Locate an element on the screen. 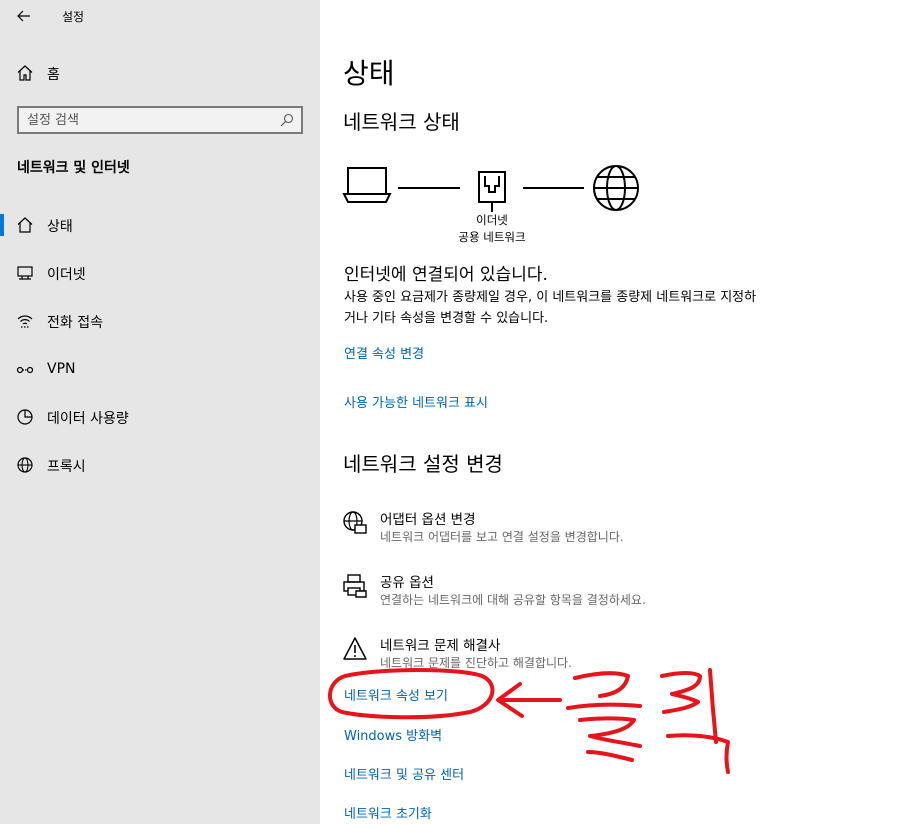 The height and width of the screenshot is (824, 901). network-type-label: 공용 네트워크 is located at coordinates (492, 237).